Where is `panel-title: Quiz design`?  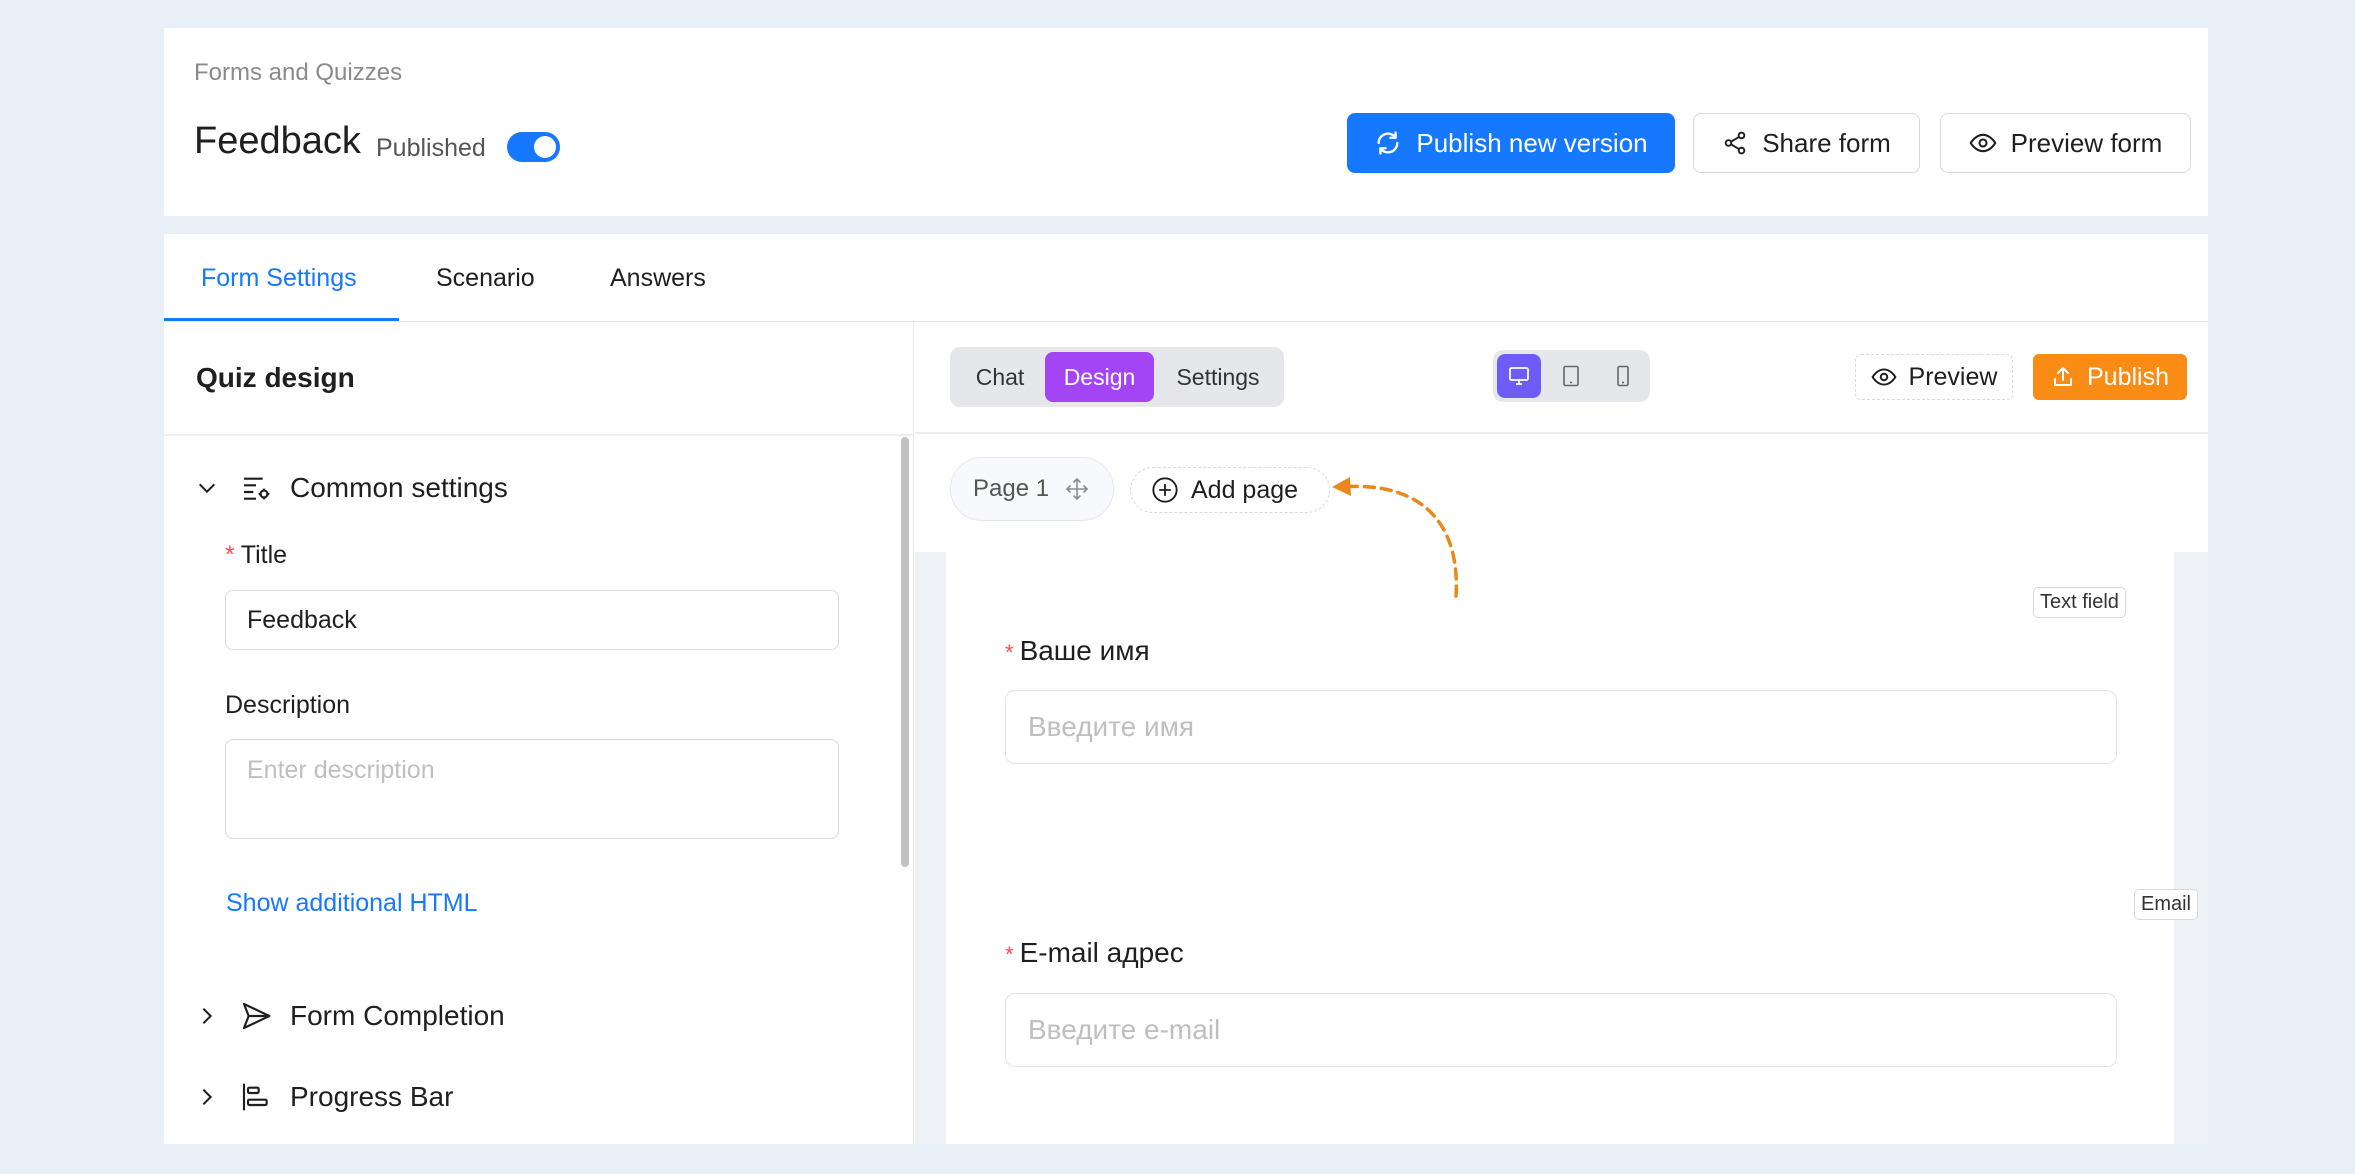
panel-title: Quiz design is located at coordinates (275, 377).